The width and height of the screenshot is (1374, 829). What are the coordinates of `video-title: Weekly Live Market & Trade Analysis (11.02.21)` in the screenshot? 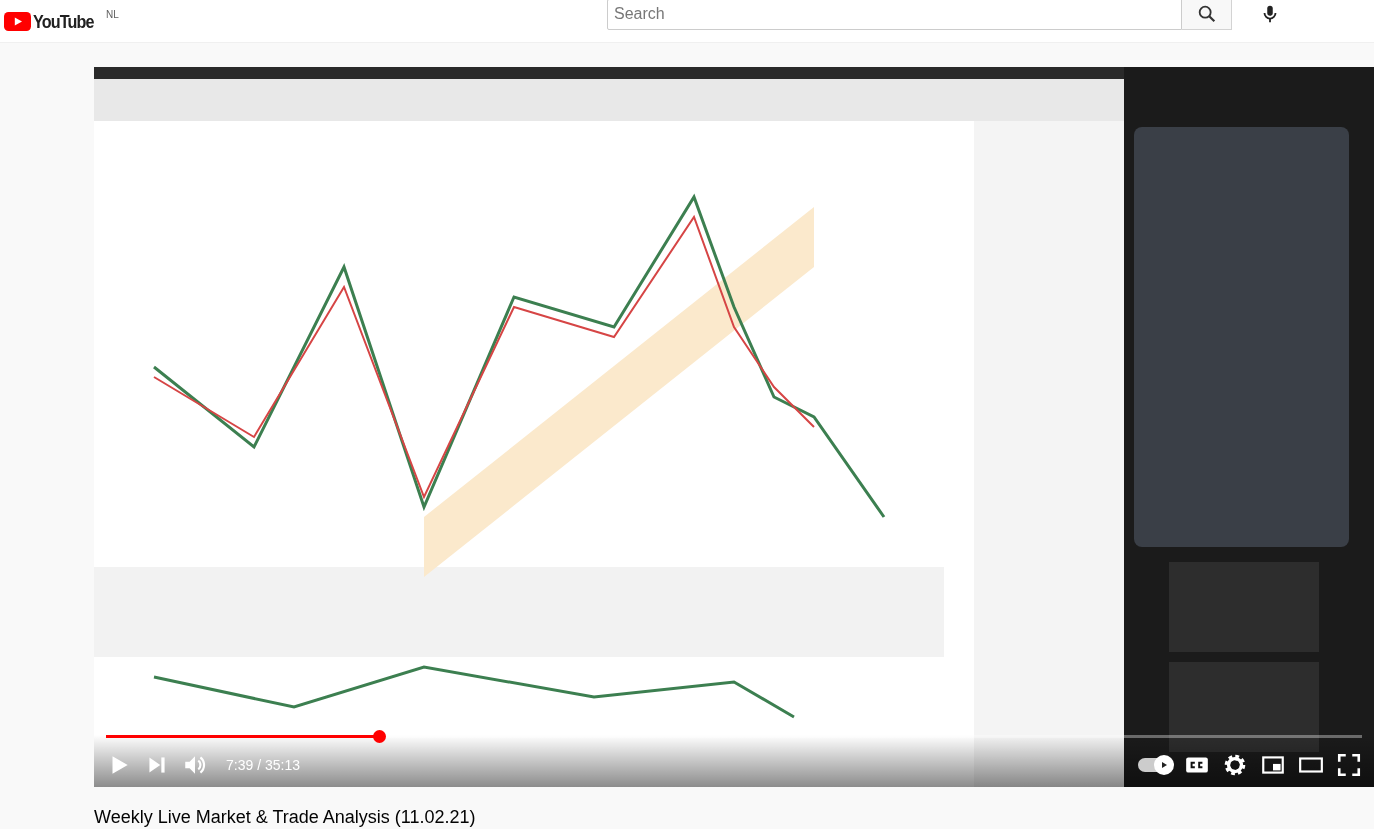 It's located at (285, 817).